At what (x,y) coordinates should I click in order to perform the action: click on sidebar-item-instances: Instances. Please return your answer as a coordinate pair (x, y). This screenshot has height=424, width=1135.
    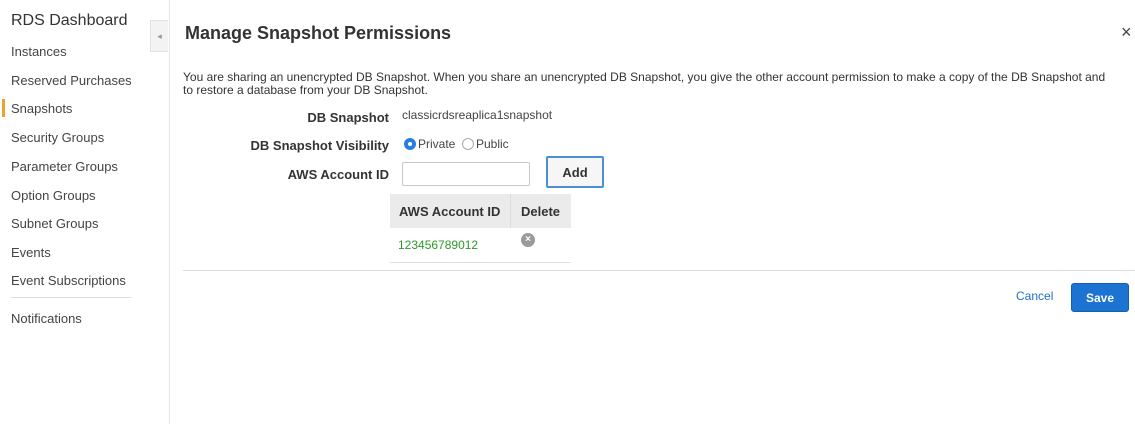
    Looking at the image, I should click on (39, 51).